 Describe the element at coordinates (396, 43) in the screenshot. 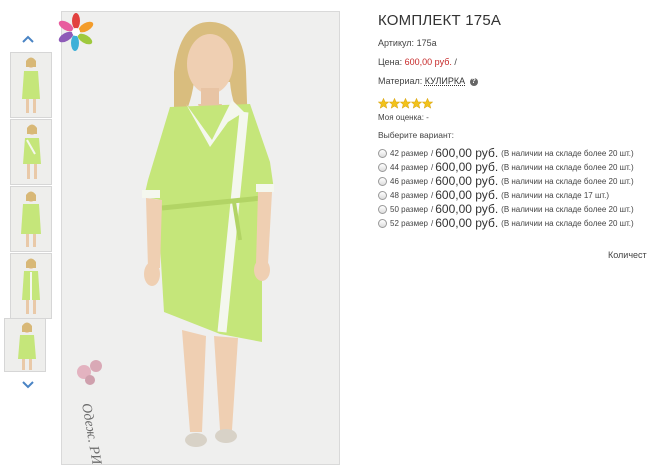

I see `article-label: Артикул:` at that location.